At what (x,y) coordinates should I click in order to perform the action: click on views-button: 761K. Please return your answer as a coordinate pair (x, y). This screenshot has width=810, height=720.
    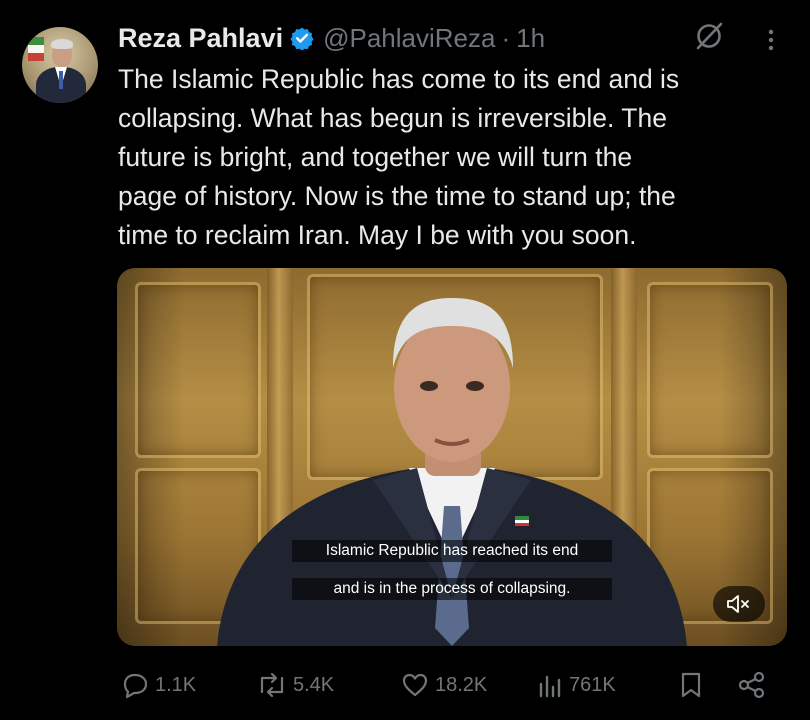
    Looking at the image, I should click on (576, 685).